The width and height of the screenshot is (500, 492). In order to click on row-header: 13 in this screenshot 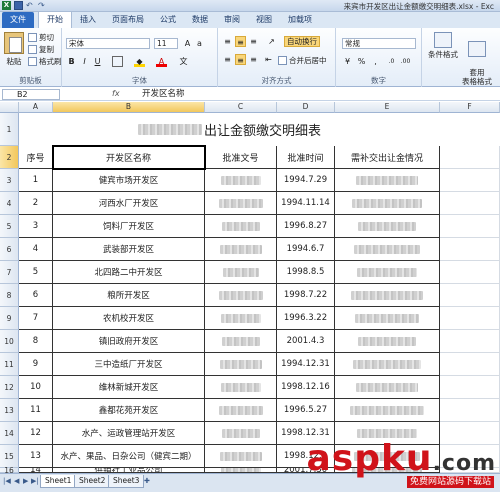, I will do `click(9, 410)`.